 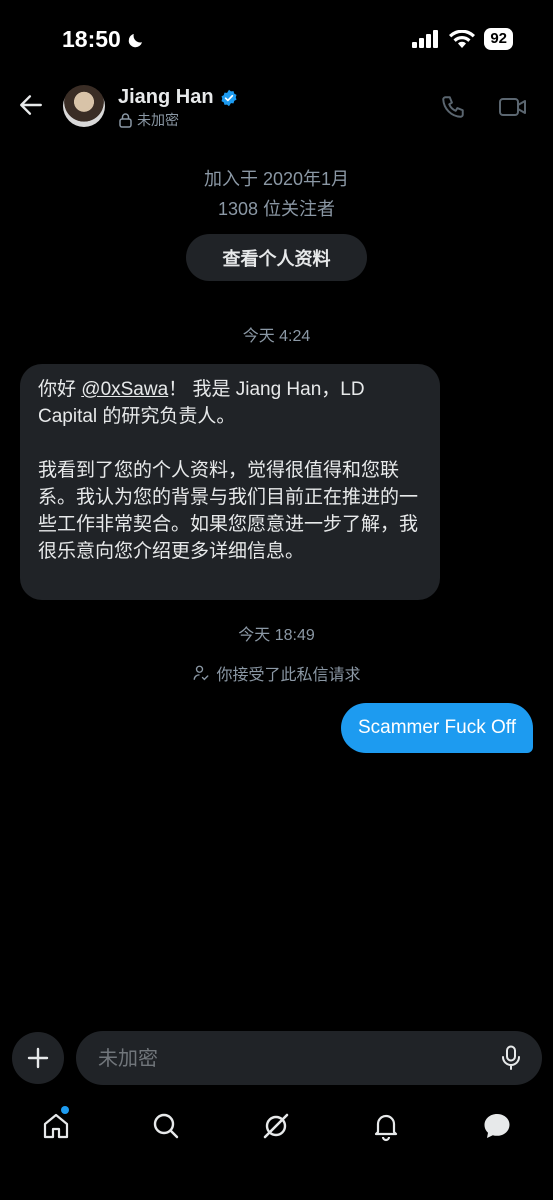 I want to click on encryption-status: 未加密, so click(x=149, y=120).